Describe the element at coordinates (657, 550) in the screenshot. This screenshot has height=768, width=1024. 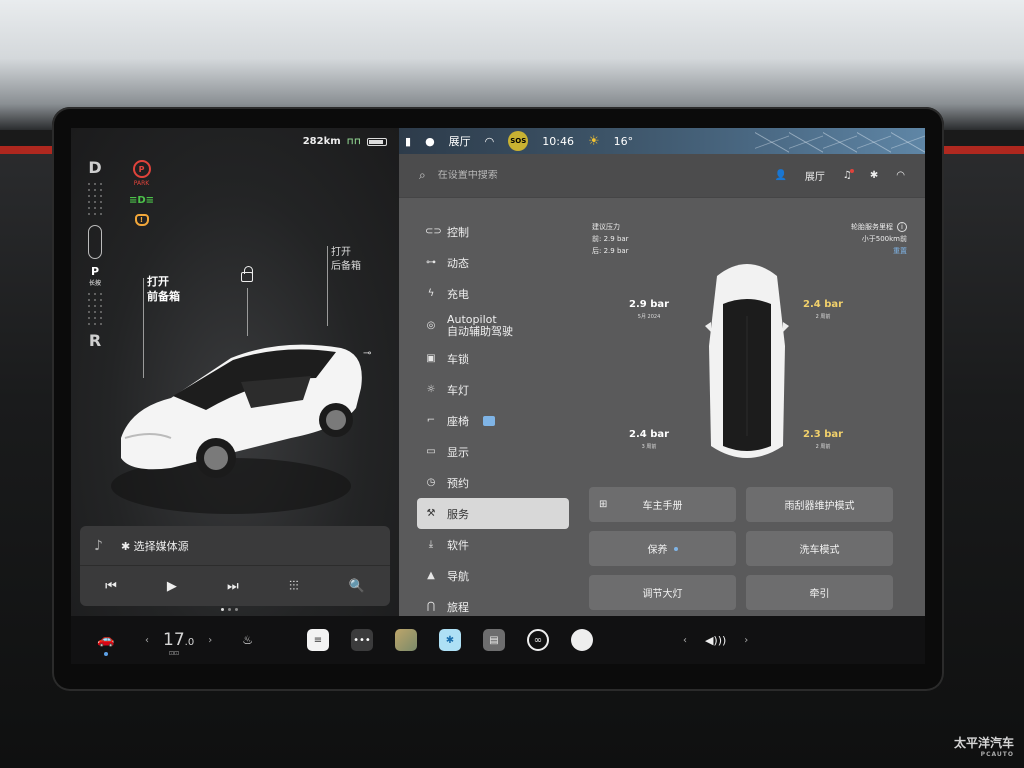
I see `maintenance-label: 保养` at that location.